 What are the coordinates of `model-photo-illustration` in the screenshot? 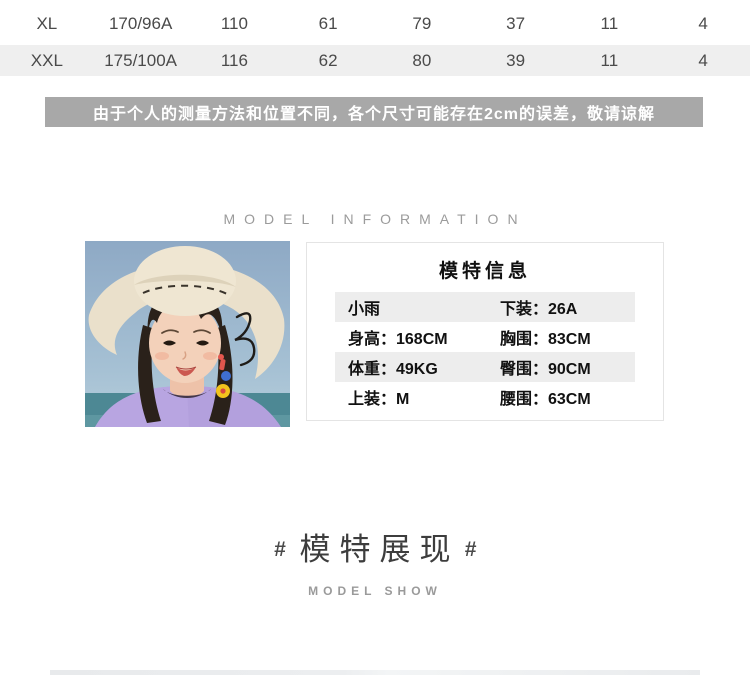 It's located at (187, 334).